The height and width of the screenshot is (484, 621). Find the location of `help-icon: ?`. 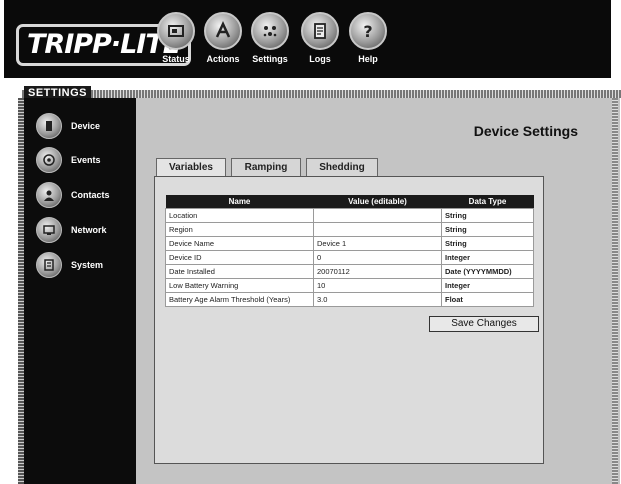

help-icon: ? is located at coordinates (368, 31).